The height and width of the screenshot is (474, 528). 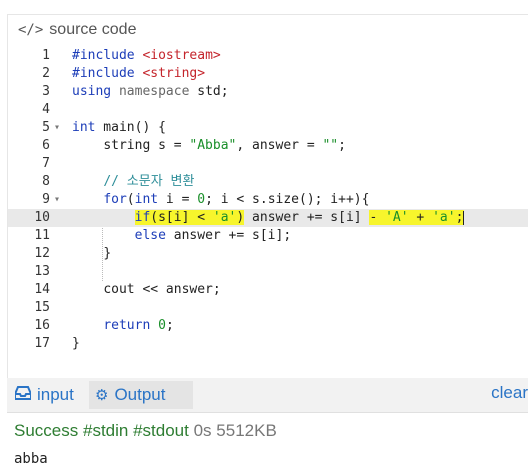 What do you see at coordinates (268, 326) in the screenshot?
I see `code-line: 16 return 0;` at bounding box center [268, 326].